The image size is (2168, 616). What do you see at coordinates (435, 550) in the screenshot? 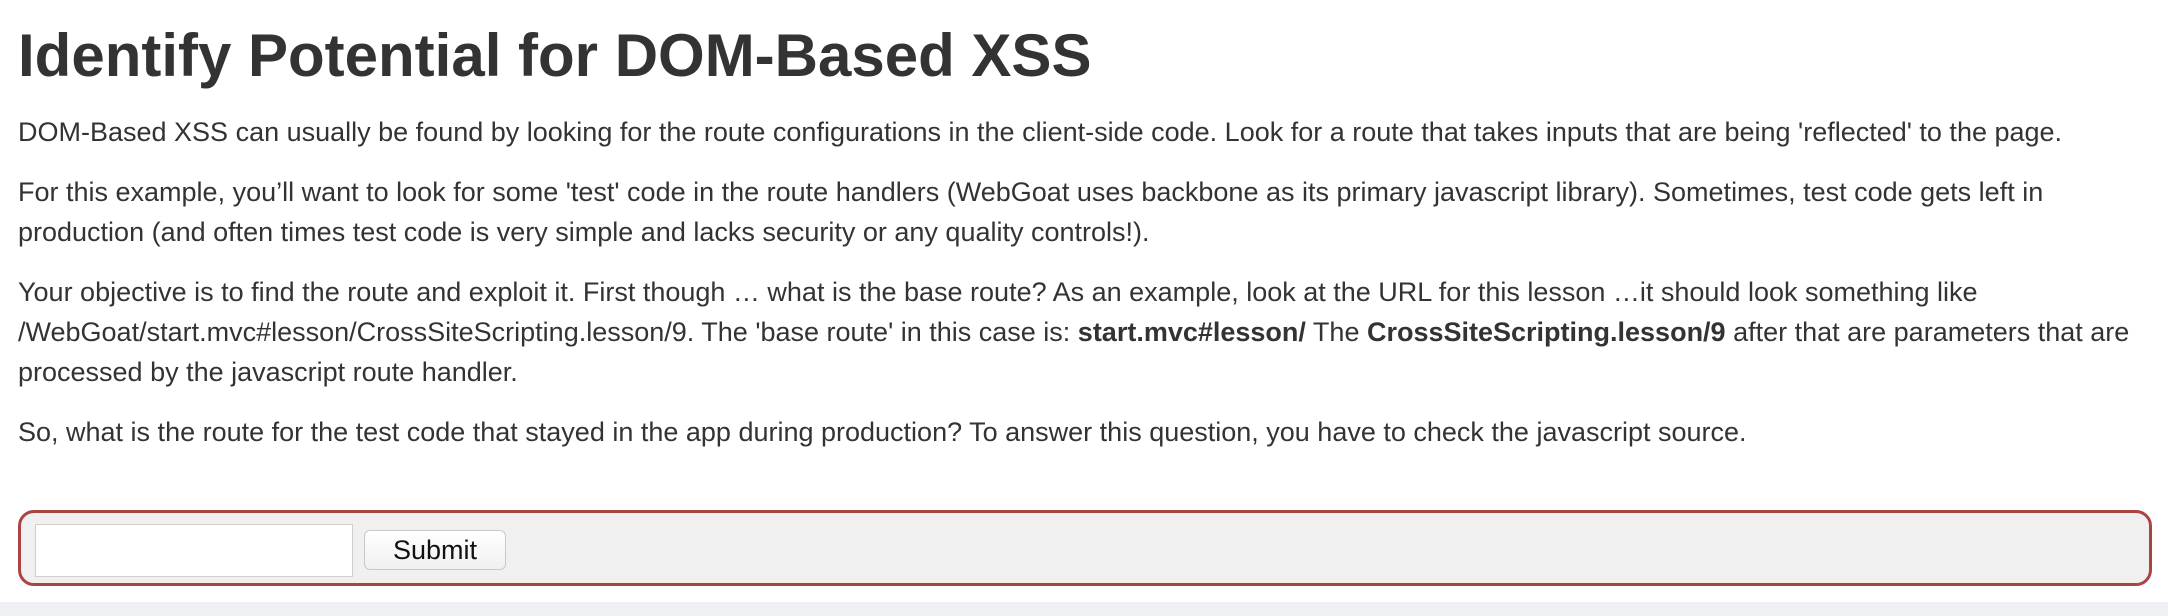
I see `submit-button: Submit` at bounding box center [435, 550].